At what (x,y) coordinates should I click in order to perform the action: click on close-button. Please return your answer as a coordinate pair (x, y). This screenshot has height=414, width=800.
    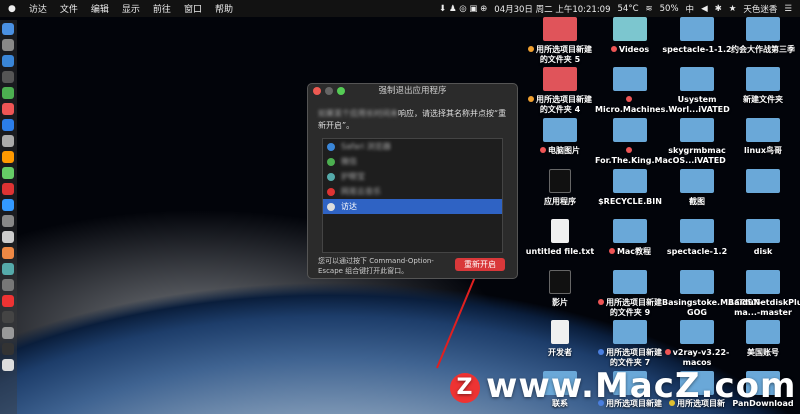
    Looking at the image, I should click on (317, 91).